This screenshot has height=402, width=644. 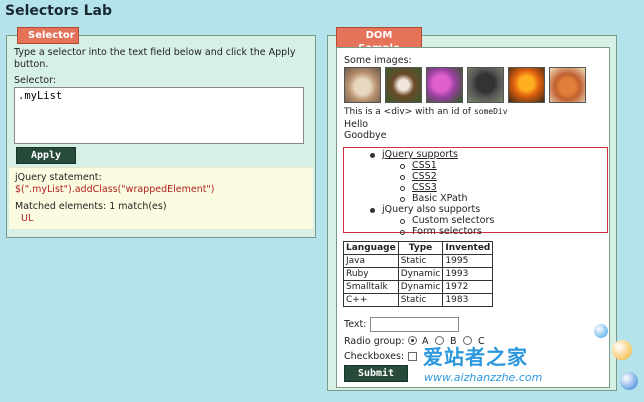 I want to click on table-cell: 1972, so click(x=468, y=287).